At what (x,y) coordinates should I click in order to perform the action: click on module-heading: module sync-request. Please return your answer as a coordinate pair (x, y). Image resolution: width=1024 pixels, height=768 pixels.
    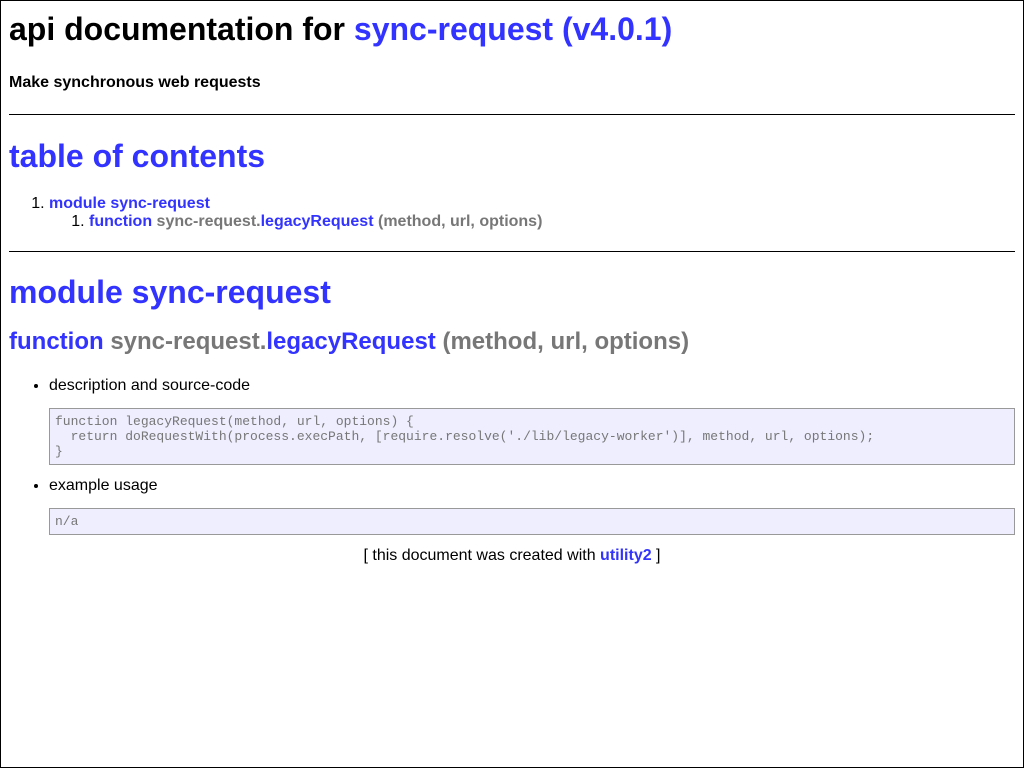
    Looking at the image, I should click on (512, 292).